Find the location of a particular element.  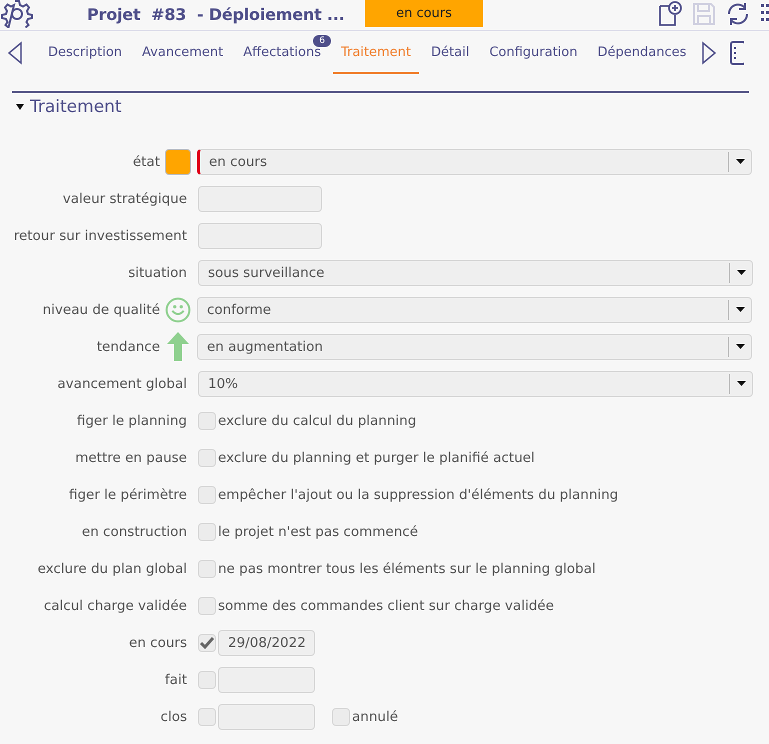

tab: Configuration is located at coordinates (533, 53).